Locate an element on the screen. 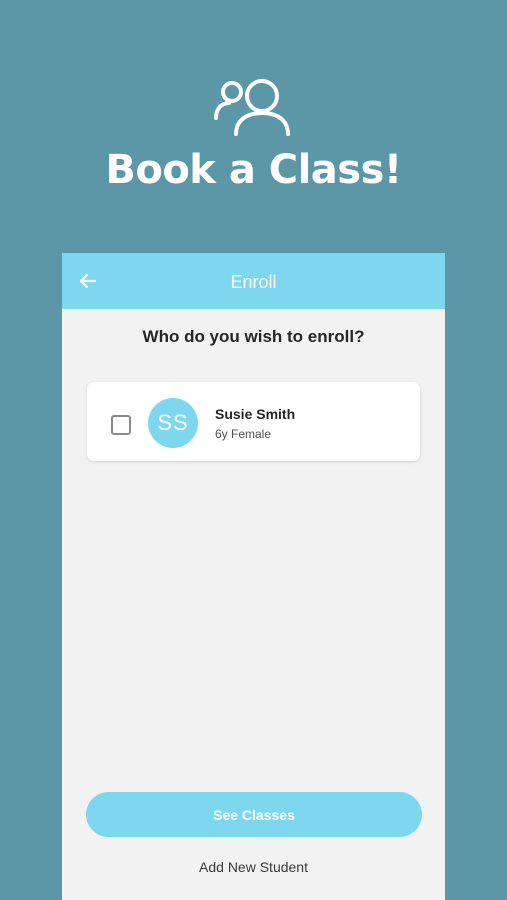 This screenshot has width=507, height=900. student-details: 6y Female is located at coordinates (243, 434).